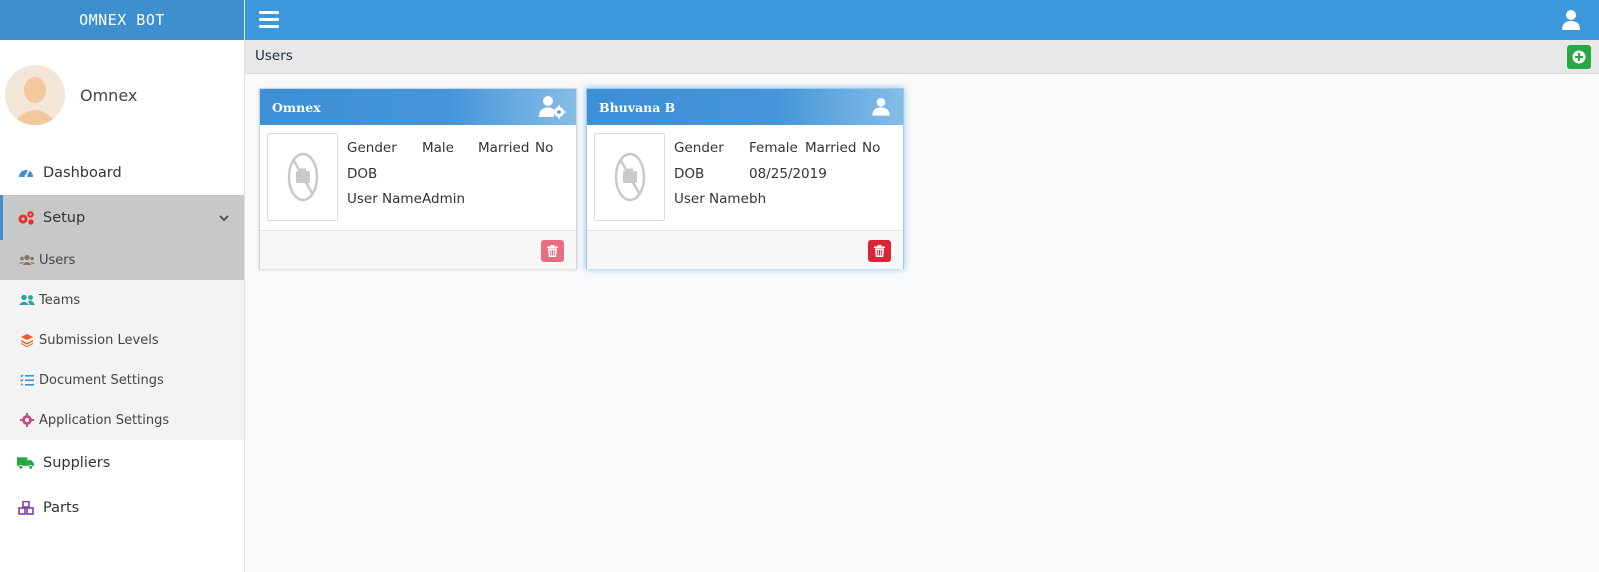 The width and height of the screenshot is (1599, 572). What do you see at coordinates (27, 340) in the screenshot?
I see `layers-icon` at bounding box center [27, 340].